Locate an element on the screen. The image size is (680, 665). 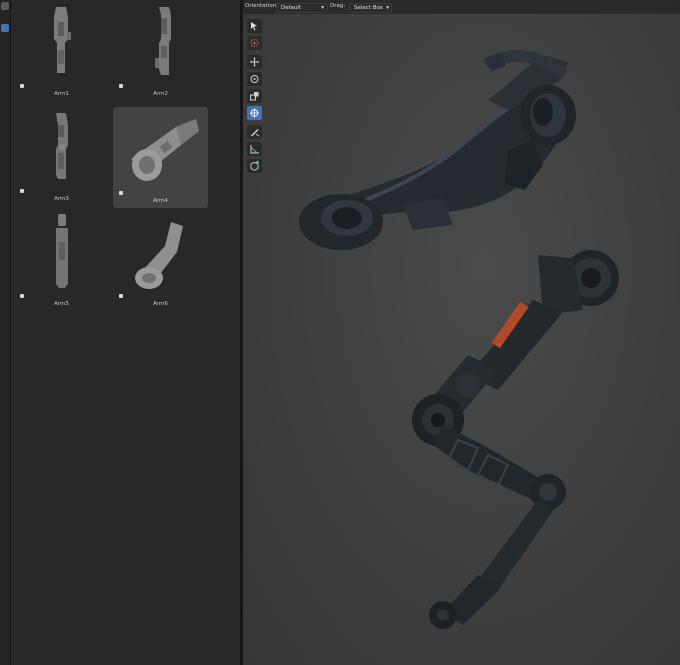
scale-icon is located at coordinates (254, 96).